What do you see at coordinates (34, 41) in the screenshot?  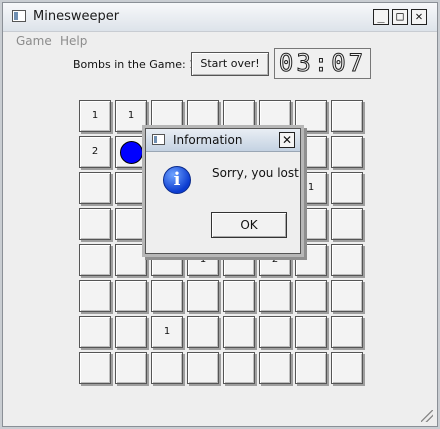 I see `menu-game: Game` at bounding box center [34, 41].